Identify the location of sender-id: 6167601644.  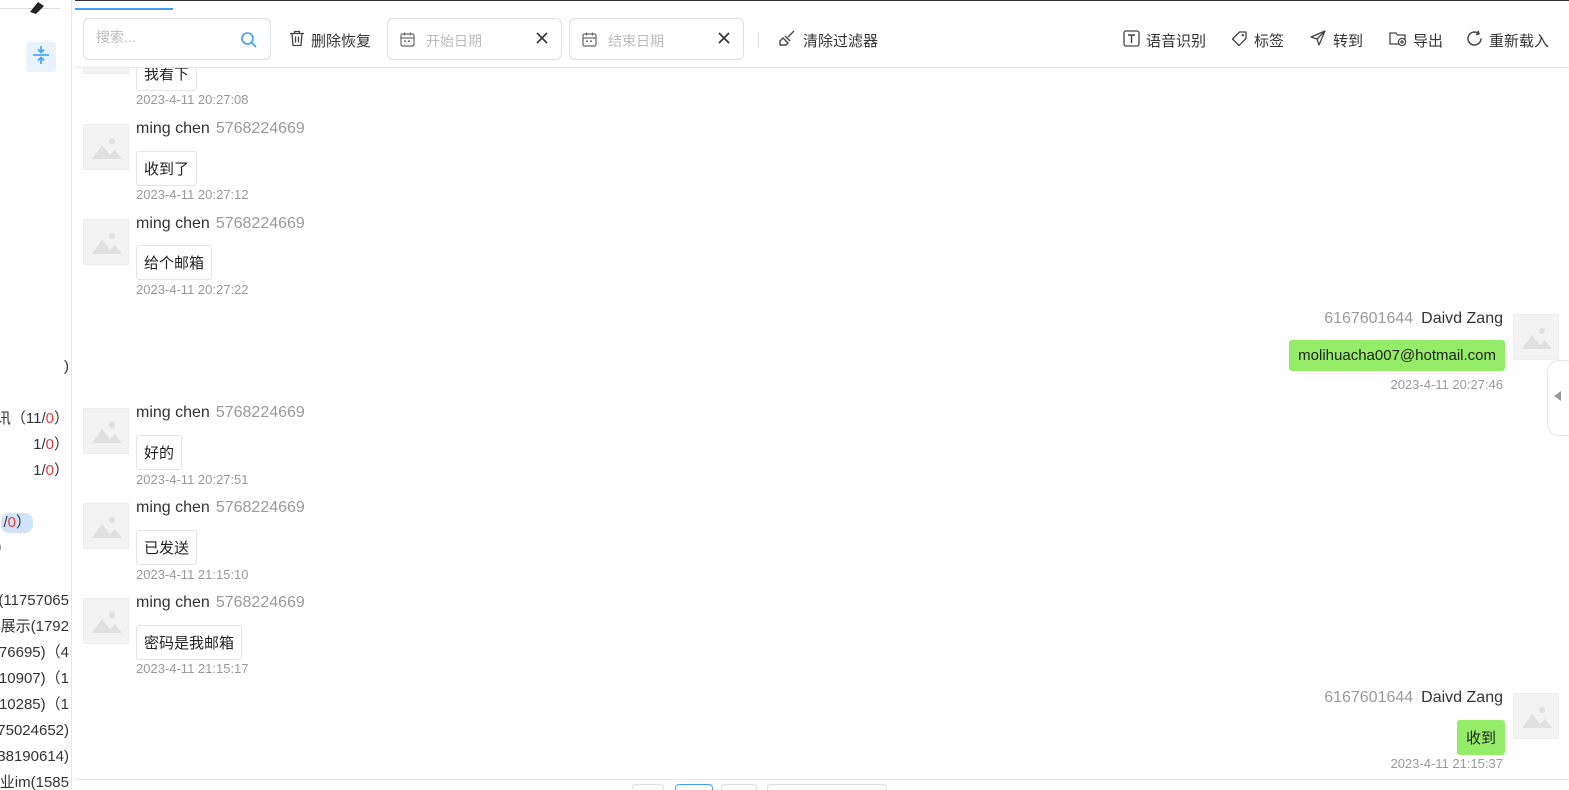
(1369, 318).